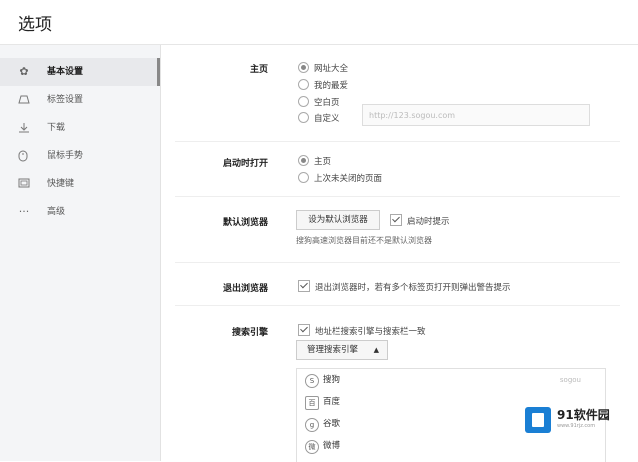 The image size is (638, 462). I want to click on sidebar-item-label: 高级, so click(56, 212).